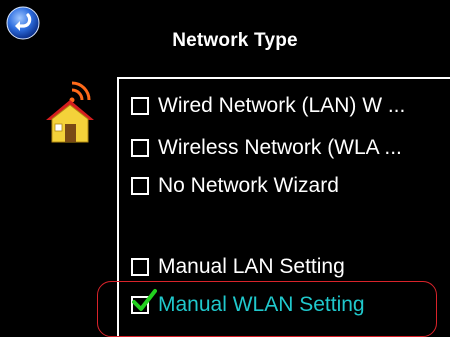 The height and width of the screenshot is (337, 455). What do you see at coordinates (235, 40) in the screenshot?
I see `page-title: Network Type` at bounding box center [235, 40].